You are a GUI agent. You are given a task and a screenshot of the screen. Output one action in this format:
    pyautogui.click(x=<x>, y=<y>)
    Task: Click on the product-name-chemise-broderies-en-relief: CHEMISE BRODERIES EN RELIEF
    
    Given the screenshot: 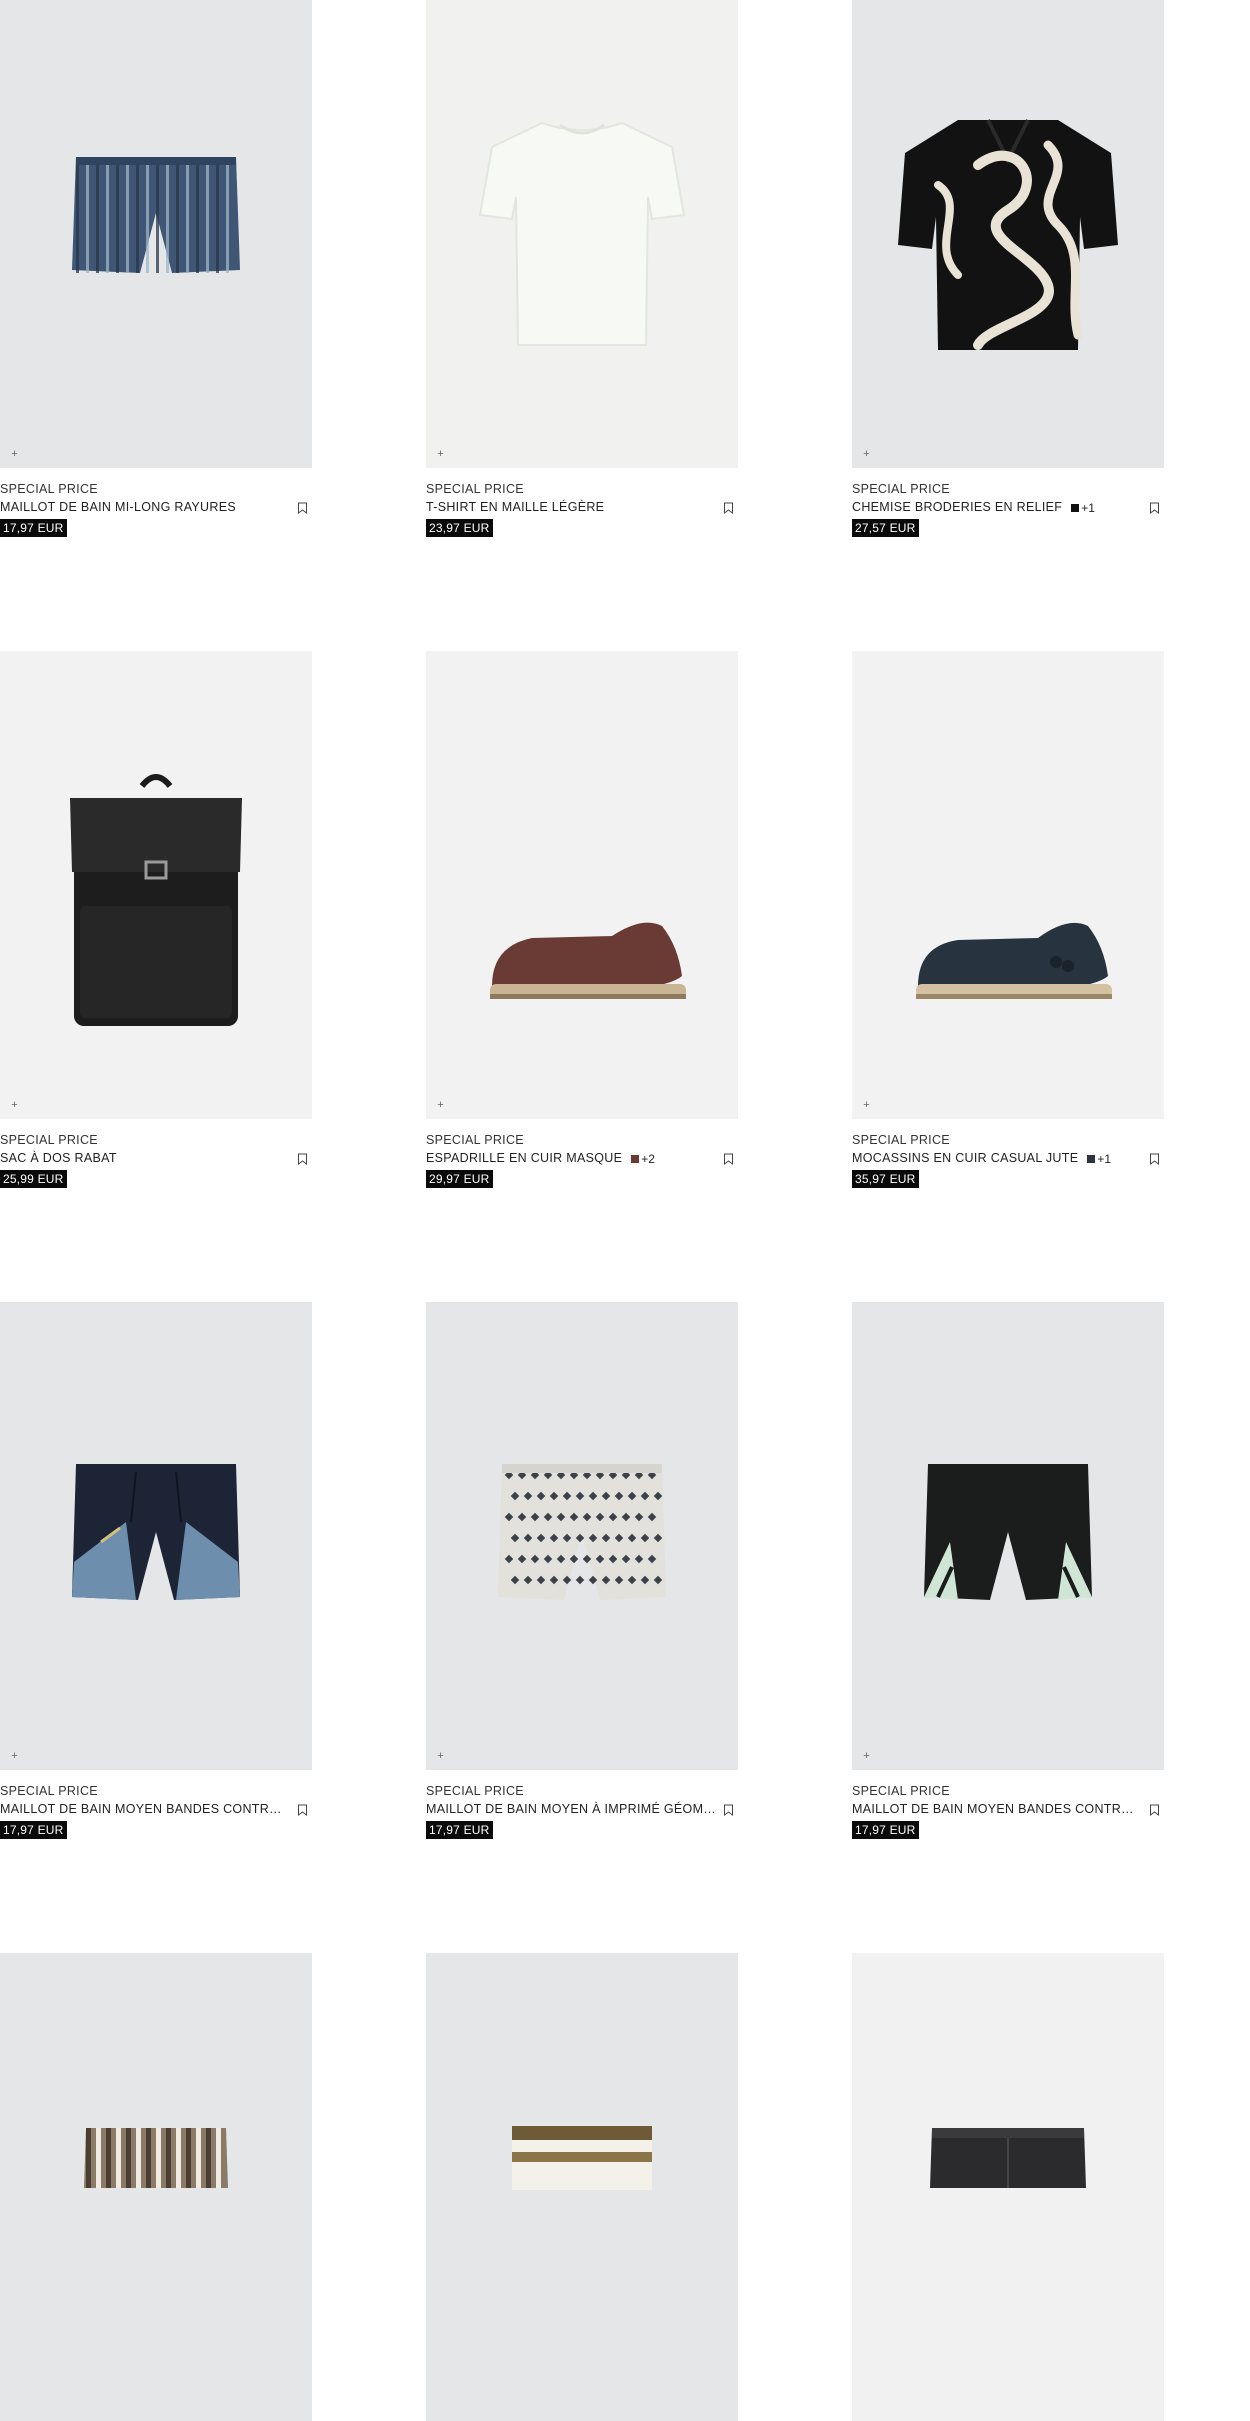 What is the action you would take?
    pyautogui.click(x=957, y=507)
    